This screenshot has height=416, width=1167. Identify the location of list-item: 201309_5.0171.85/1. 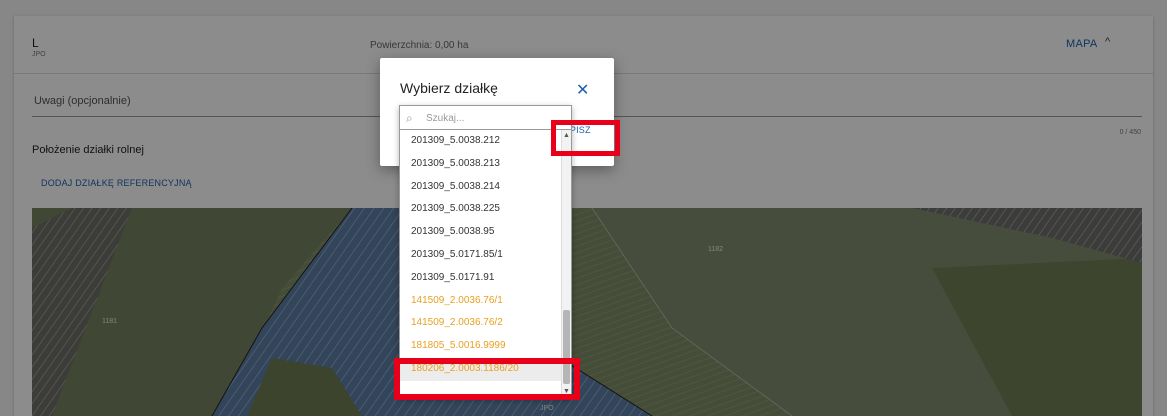
(481, 255).